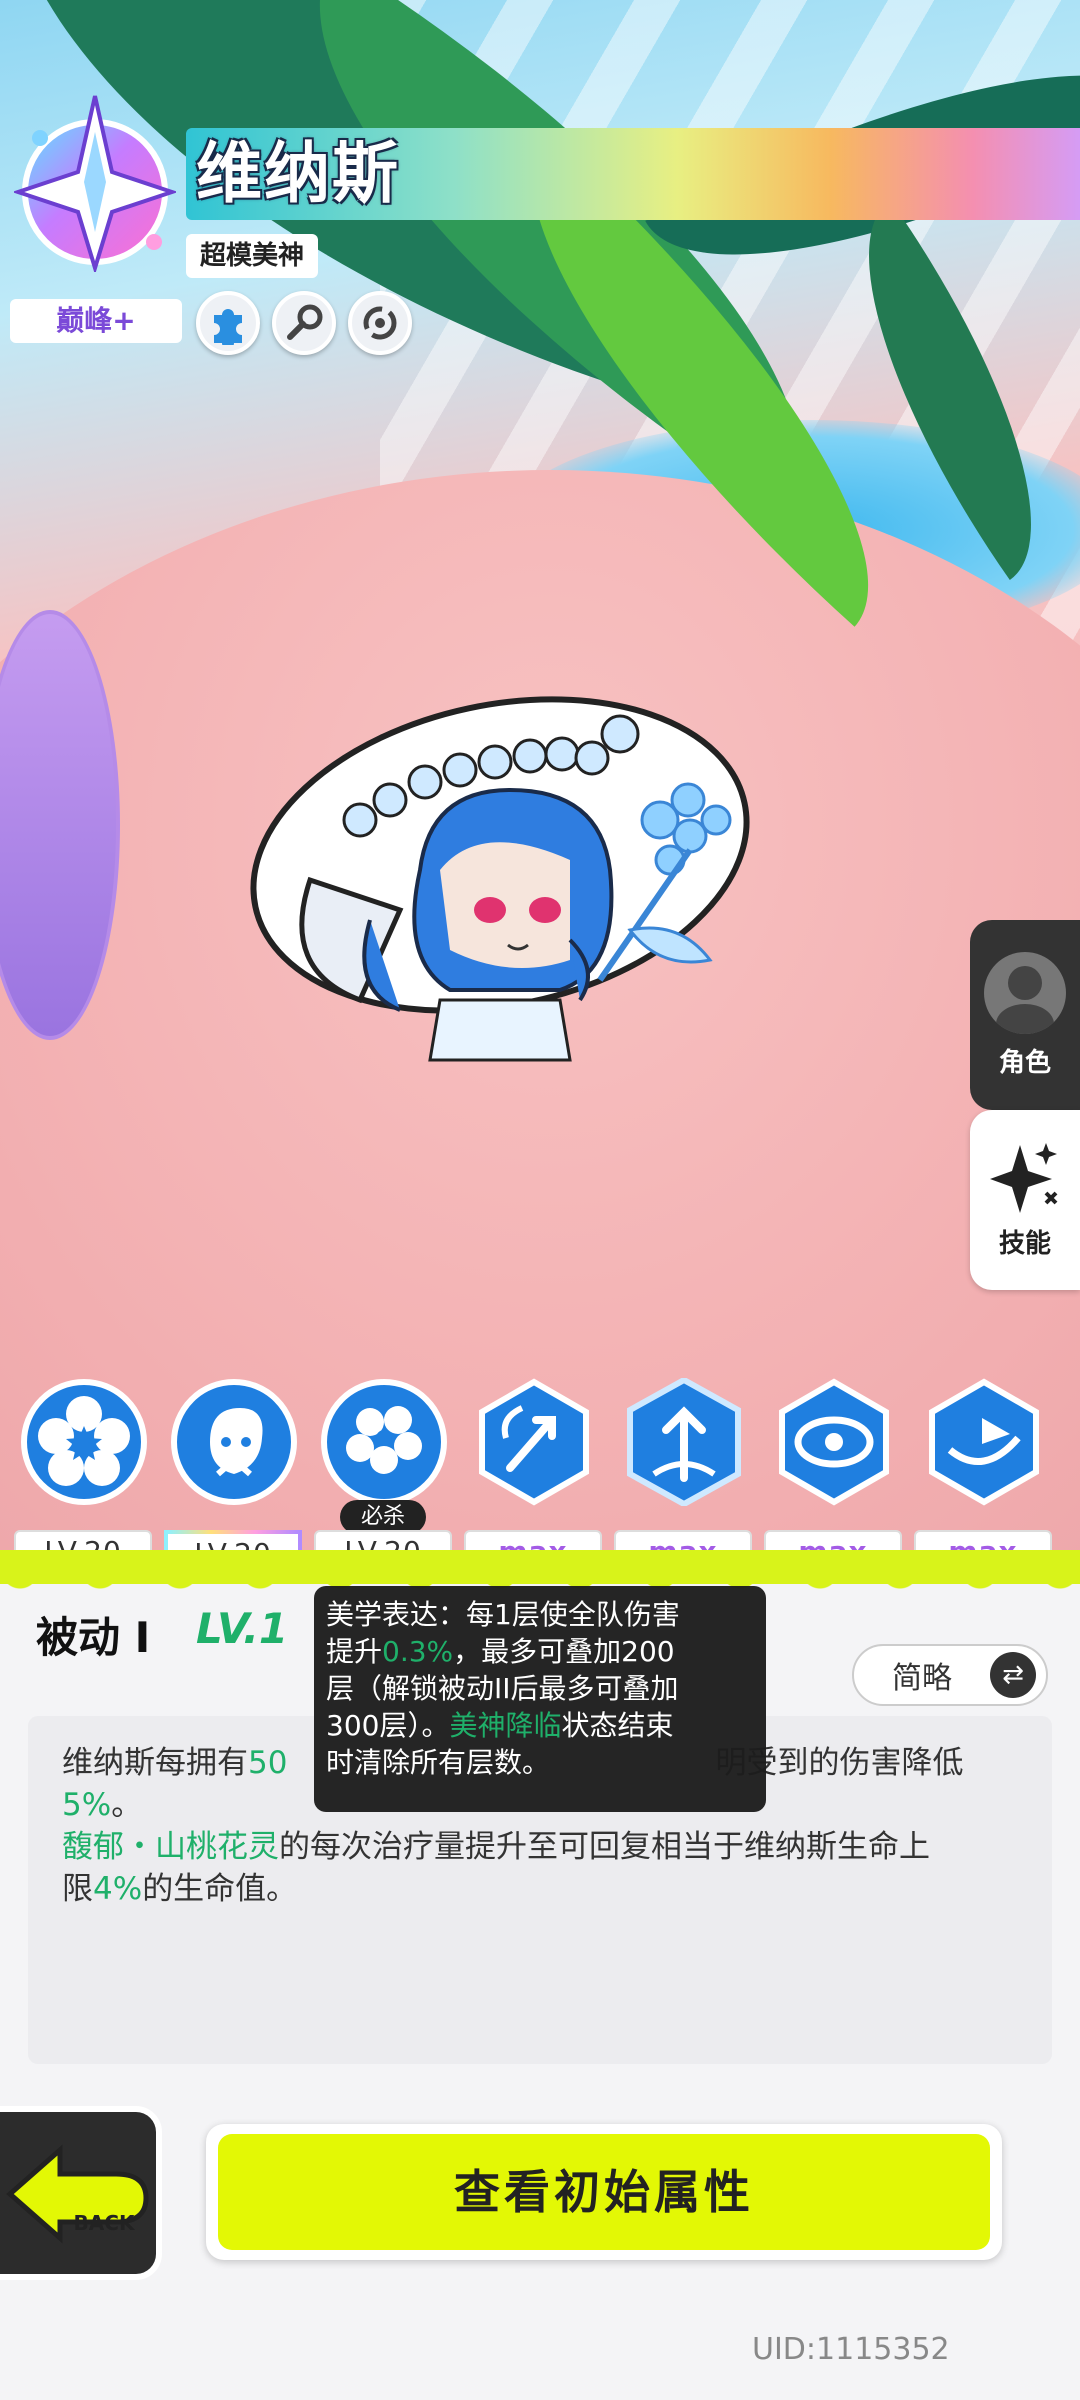  I want to click on skill-slot-6: max, so click(834, 1475).